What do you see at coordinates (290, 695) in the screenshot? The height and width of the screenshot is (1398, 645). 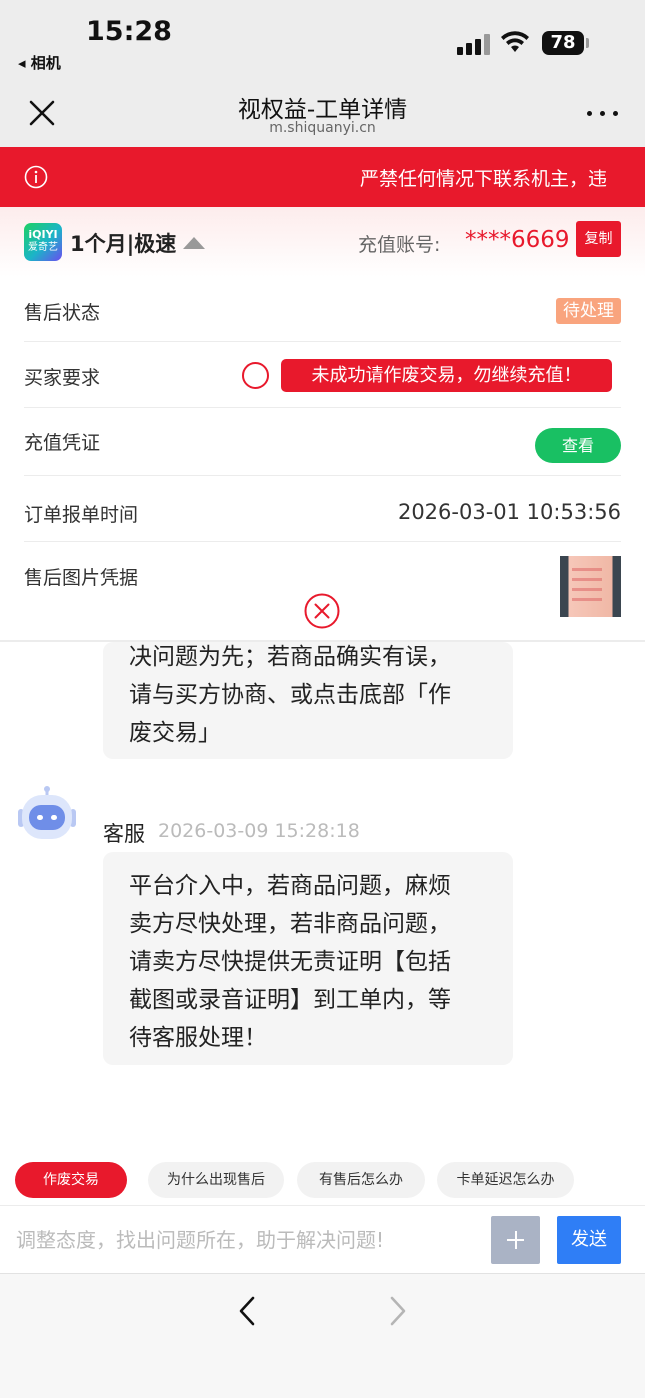 I see `chat-line: 请与买方协商、或点击底部「作` at bounding box center [290, 695].